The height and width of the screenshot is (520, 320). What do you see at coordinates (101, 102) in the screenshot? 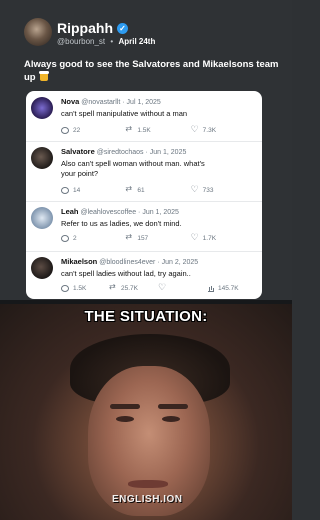
I see `tweet-handle: @novastarllt` at bounding box center [101, 102].